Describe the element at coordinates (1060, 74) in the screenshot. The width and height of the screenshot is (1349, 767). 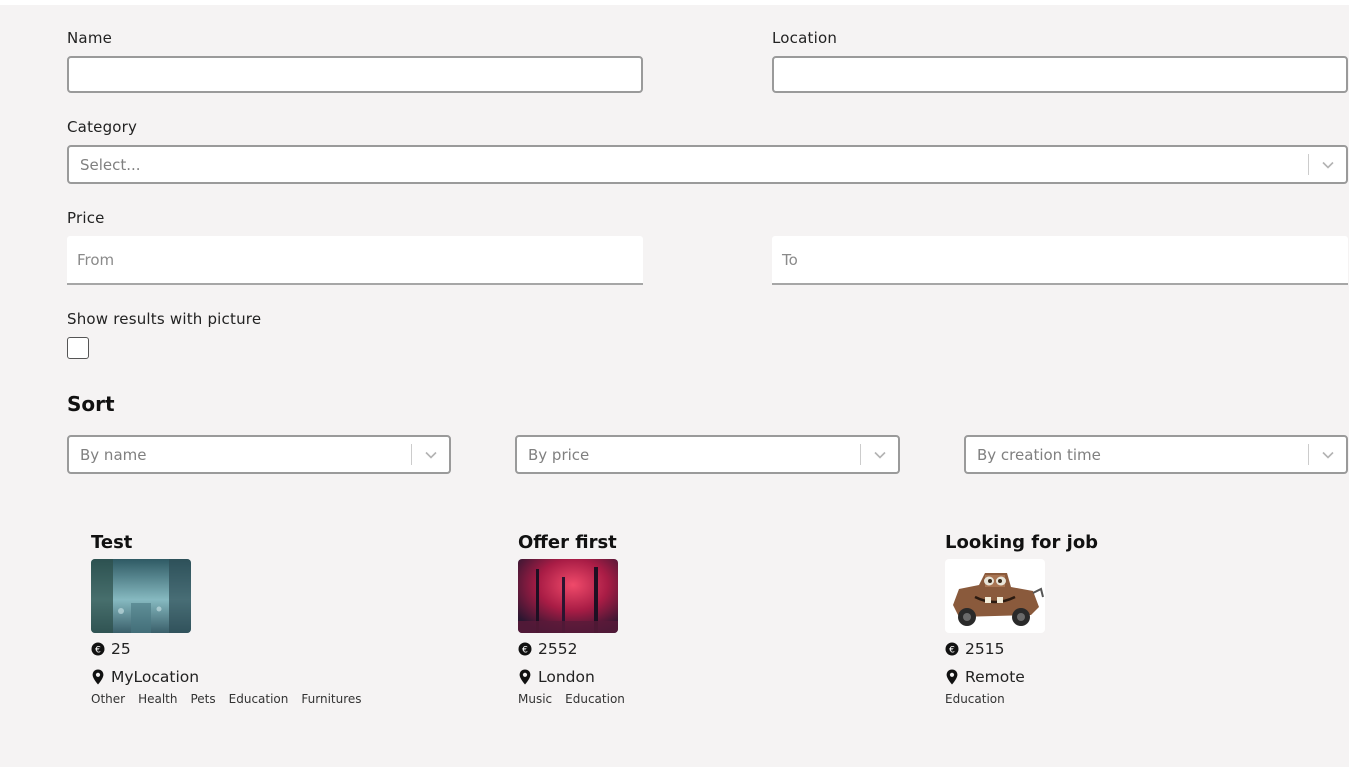
I see `location-input` at that location.